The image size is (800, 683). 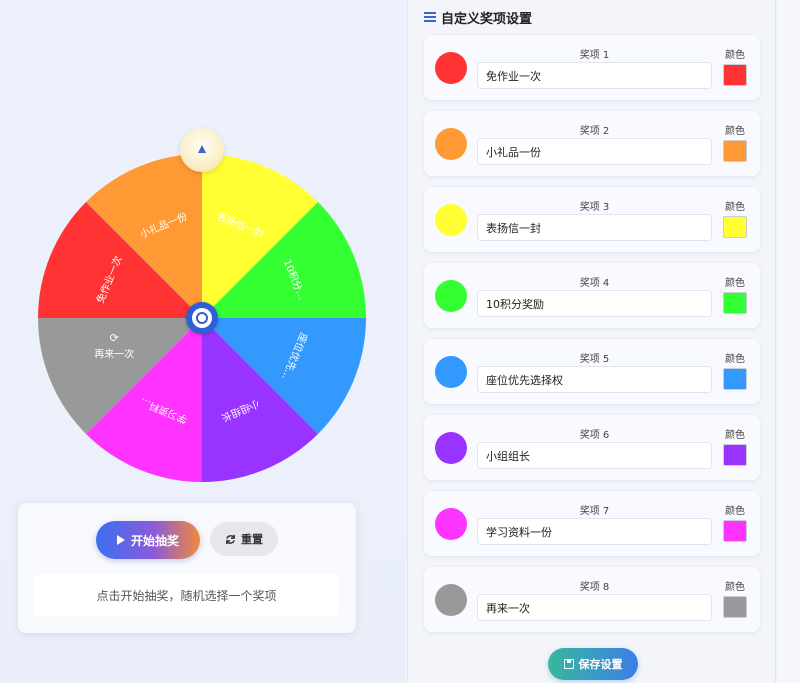 I want to click on save-settings-label: 保存设置, so click(x=600, y=664).